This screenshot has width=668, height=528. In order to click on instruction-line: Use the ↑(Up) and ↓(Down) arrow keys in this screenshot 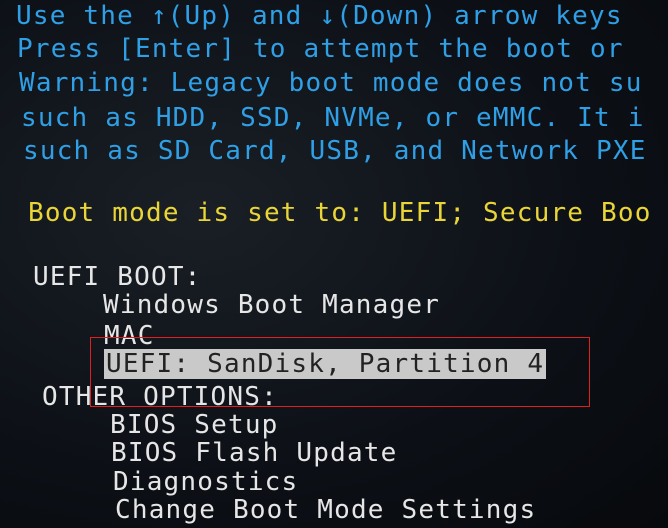, I will do `click(319, 16)`.